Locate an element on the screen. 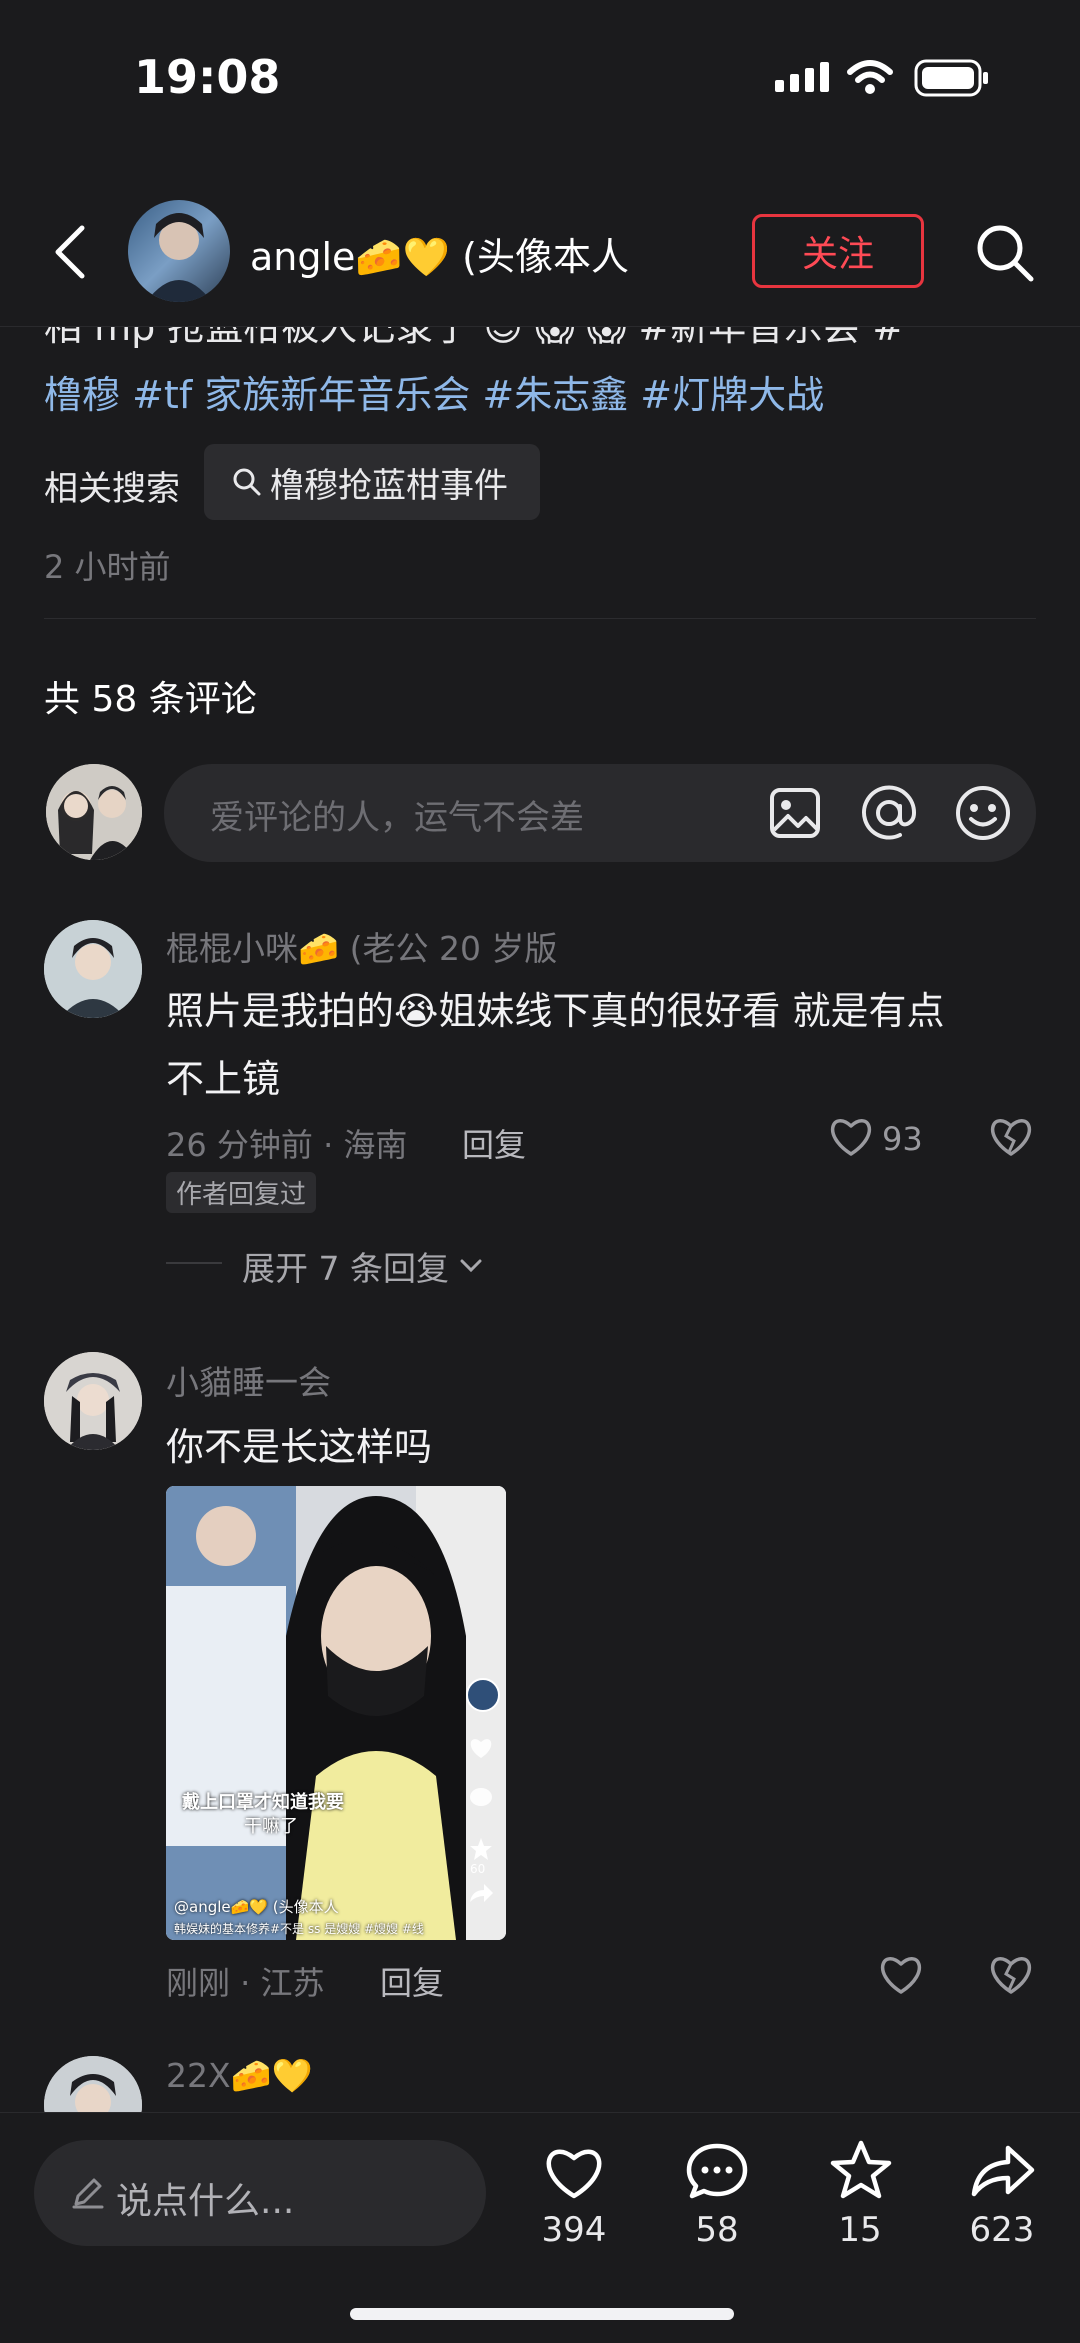 The image size is (1080, 2343). author-replied-badge: 作者回复过 is located at coordinates (241, 1192).